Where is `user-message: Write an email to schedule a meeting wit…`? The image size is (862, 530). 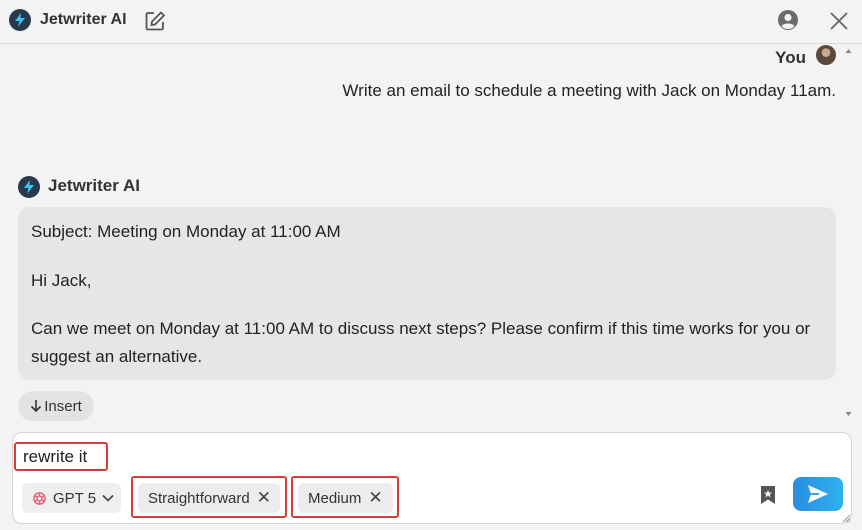
user-message: Write an email to schedule a meeting wit… is located at coordinates (589, 90).